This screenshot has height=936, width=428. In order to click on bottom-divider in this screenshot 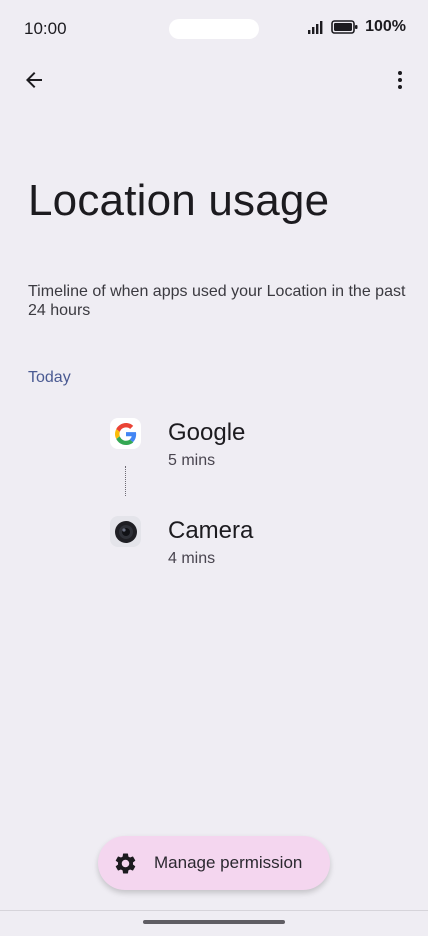, I will do `click(214, 910)`.